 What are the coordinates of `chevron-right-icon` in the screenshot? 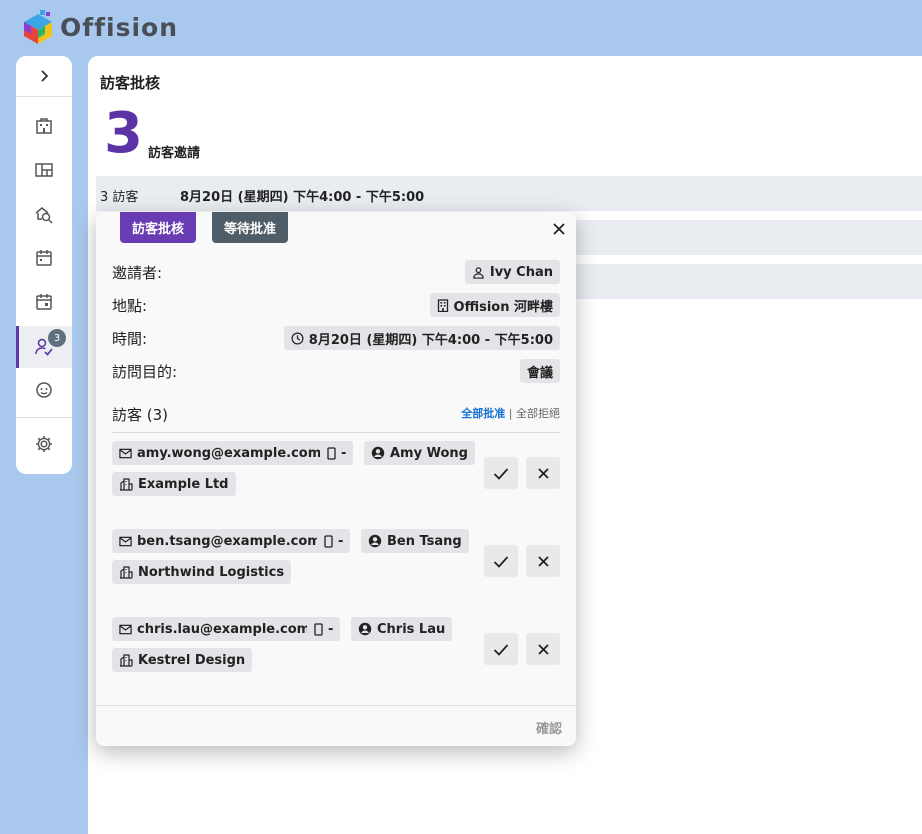 It's located at (45, 76).